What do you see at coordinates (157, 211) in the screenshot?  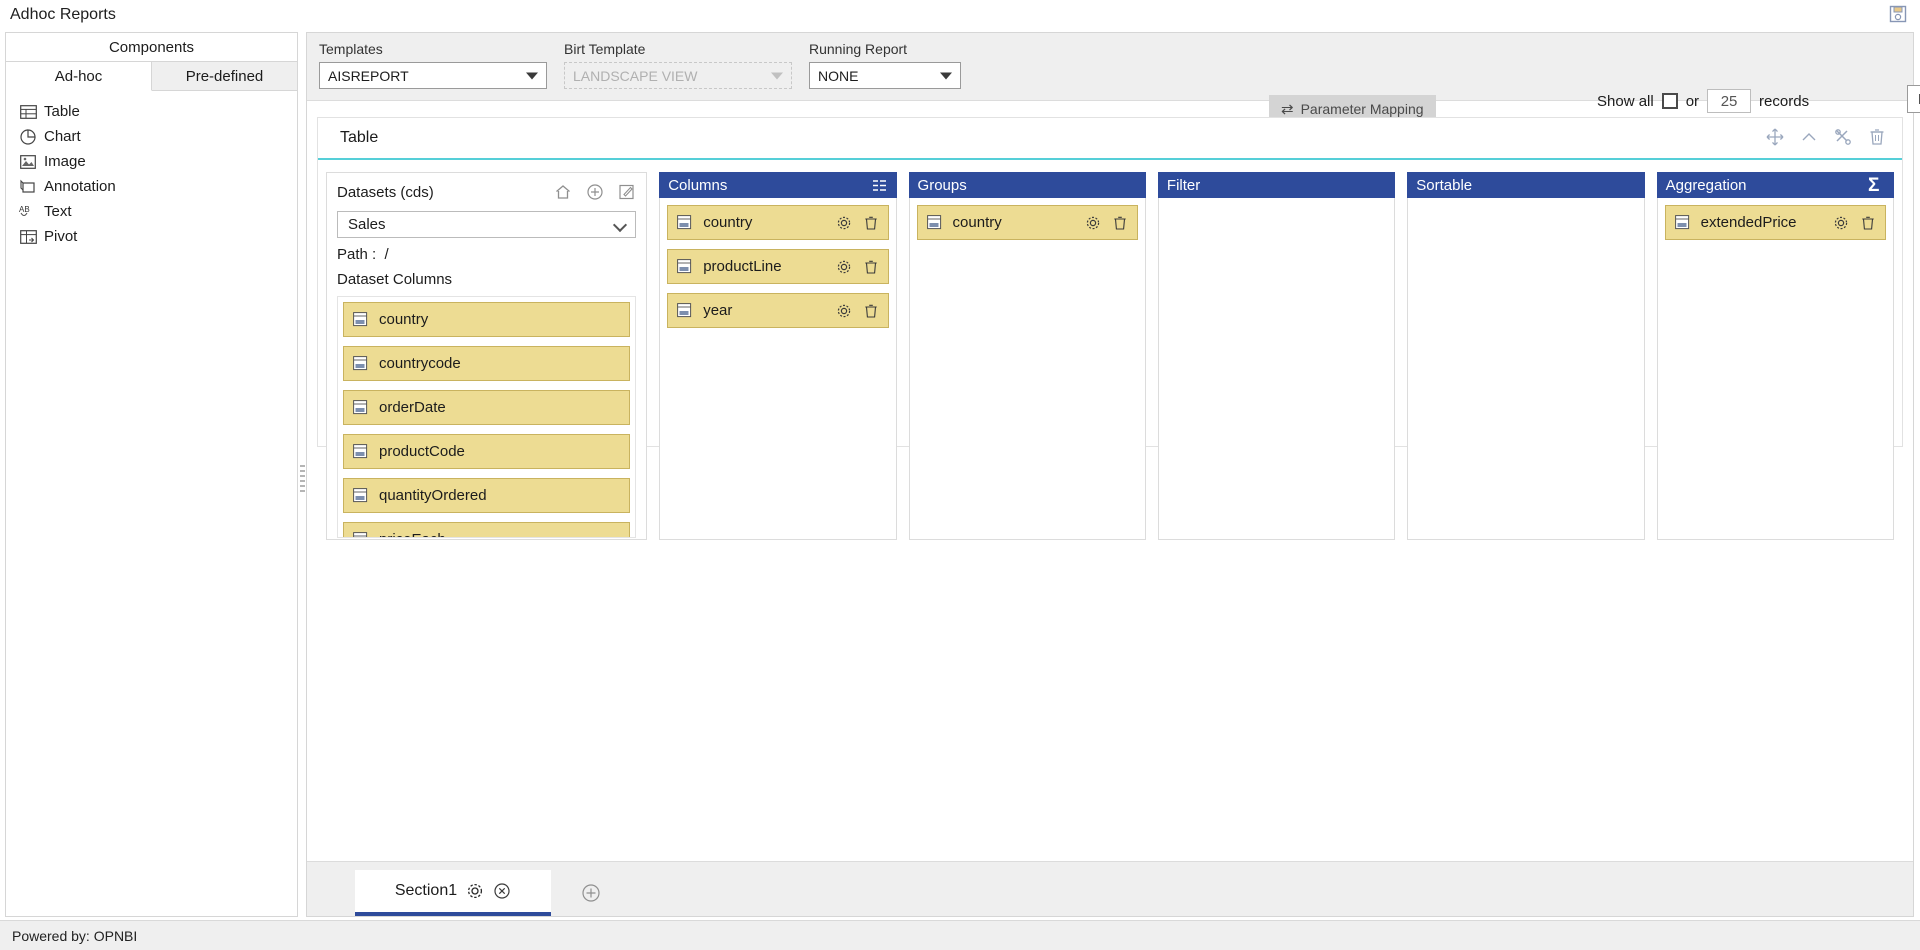 I see `component-item-text: AB Text` at bounding box center [157, 211].